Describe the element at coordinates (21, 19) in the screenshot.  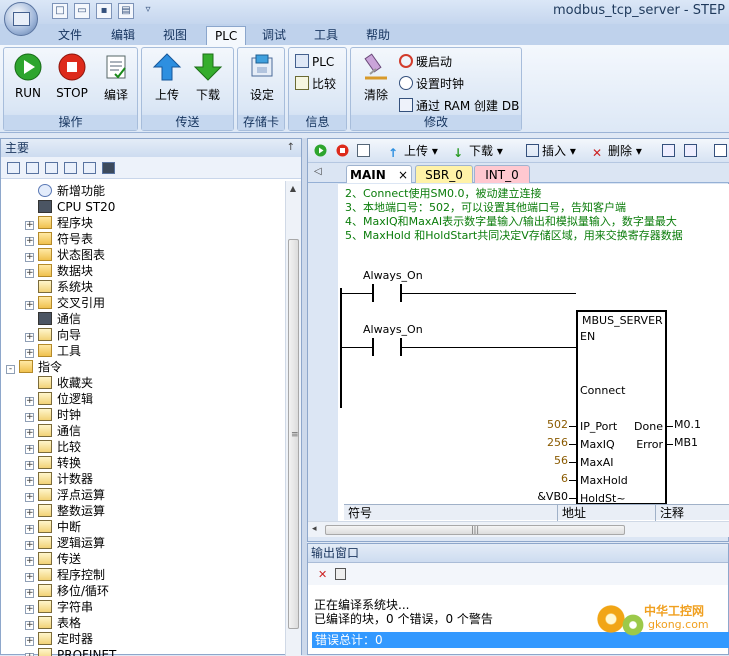
I see `application-menu-button` at that location.